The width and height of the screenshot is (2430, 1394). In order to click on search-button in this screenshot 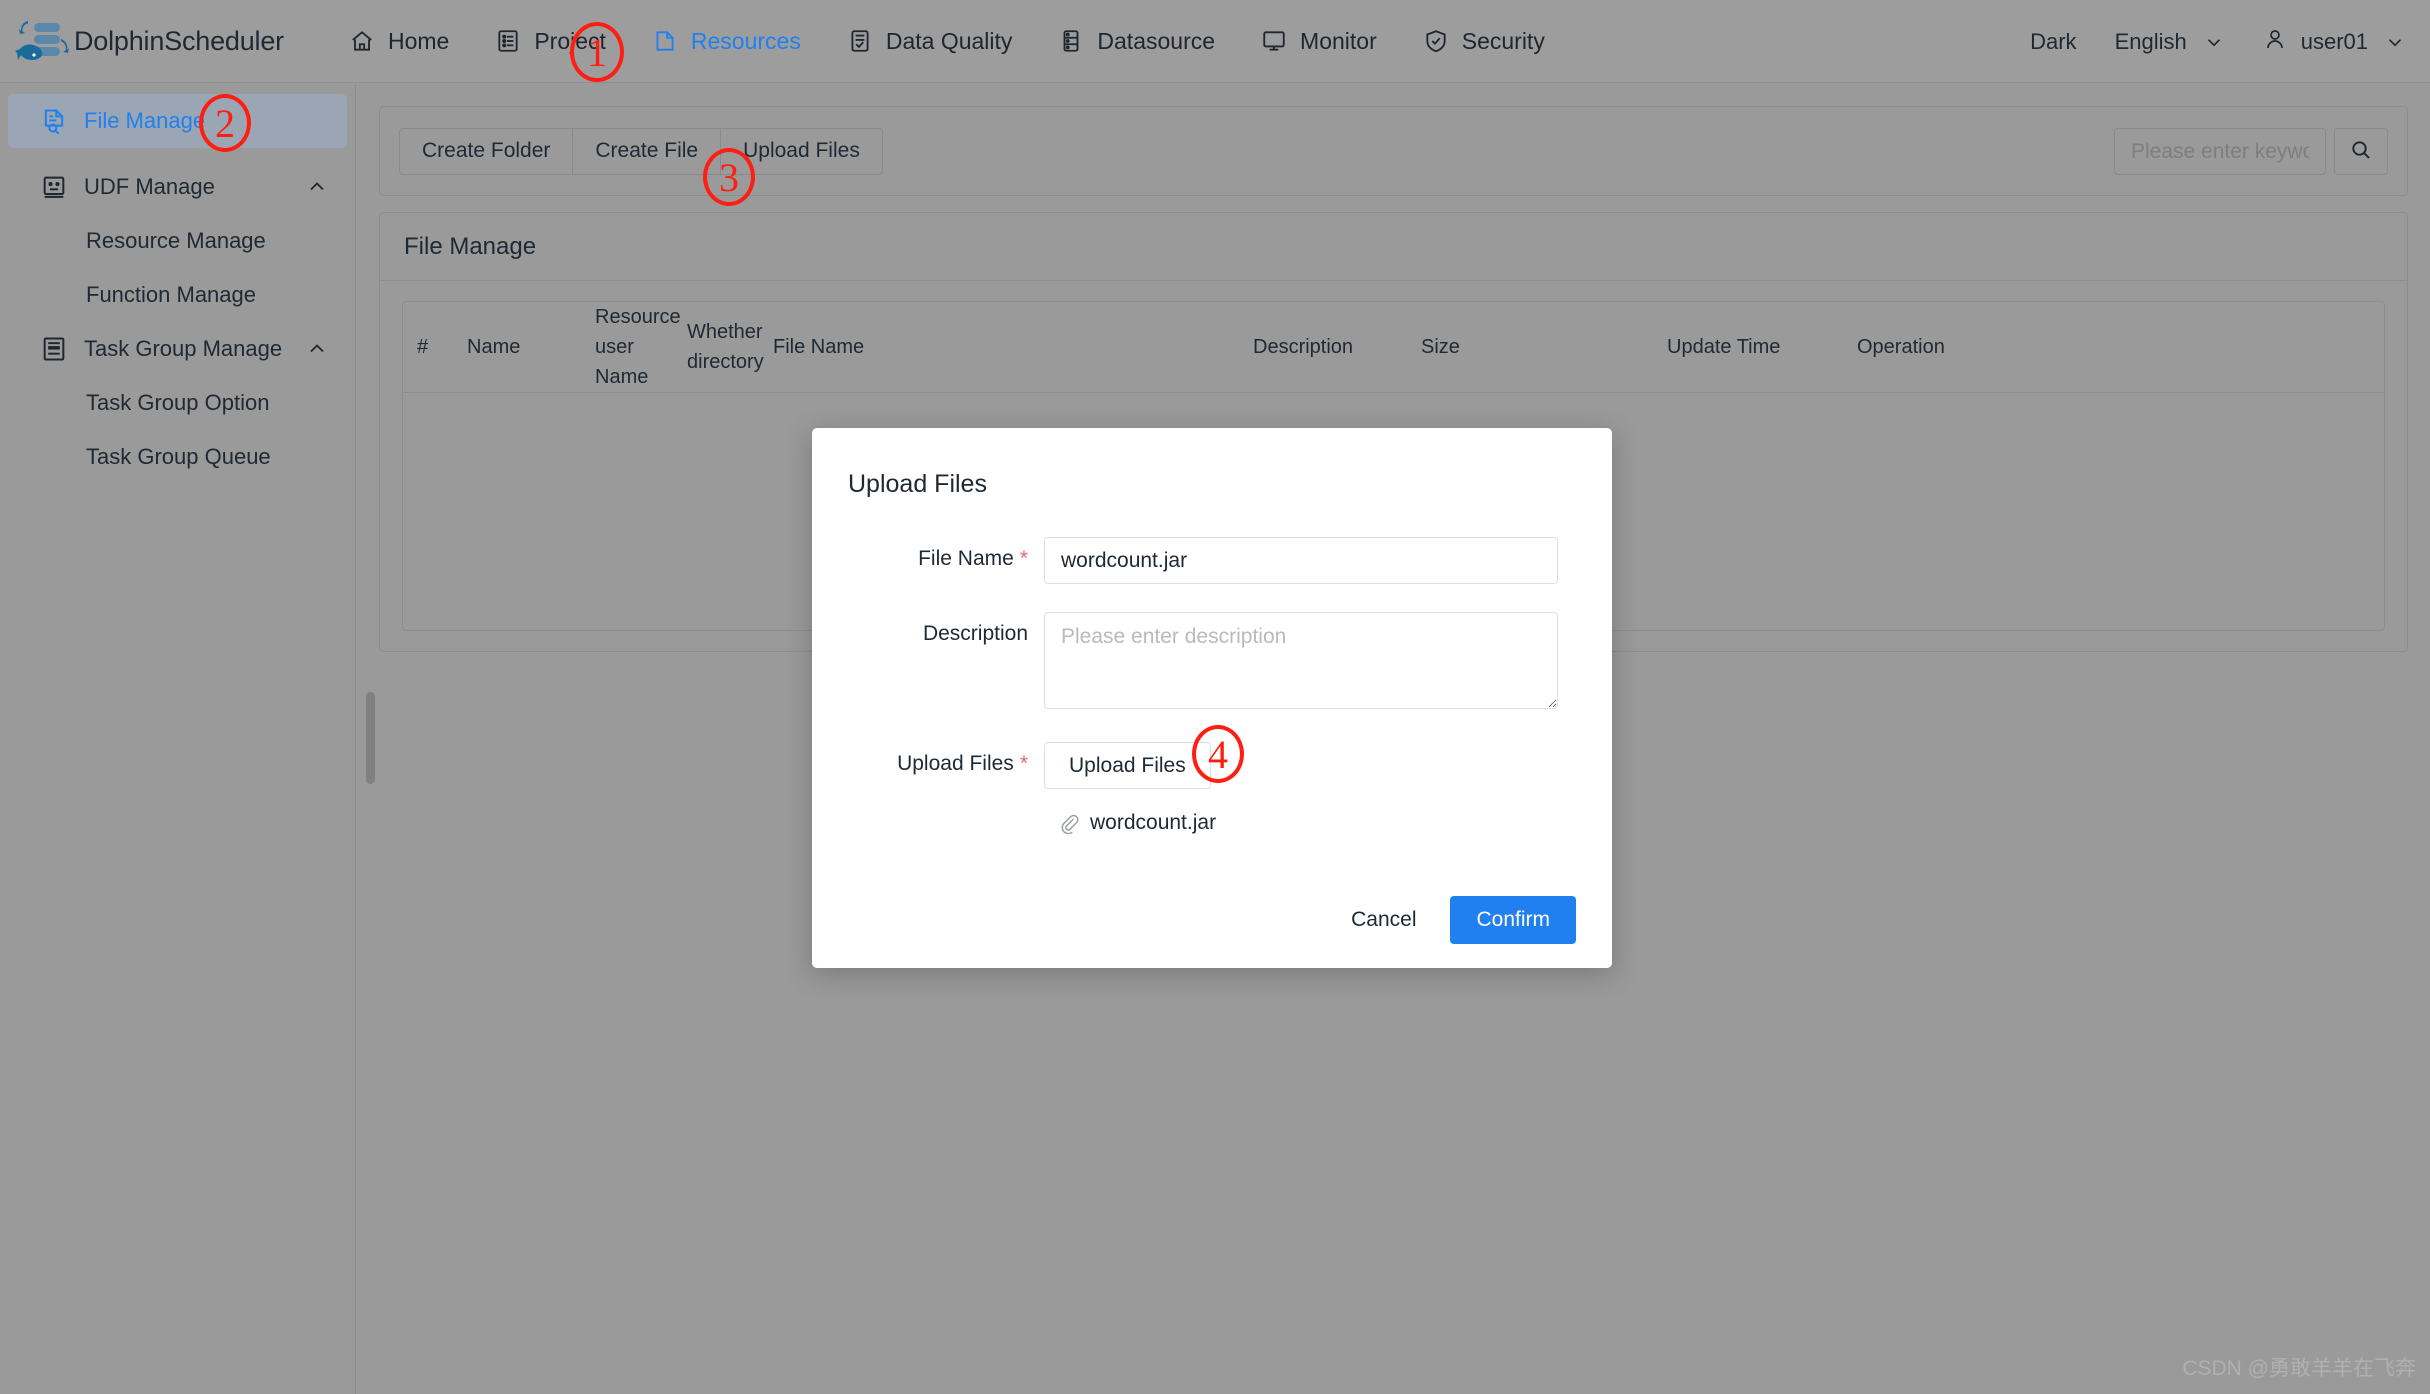, I will do `click(2361, 151)`.